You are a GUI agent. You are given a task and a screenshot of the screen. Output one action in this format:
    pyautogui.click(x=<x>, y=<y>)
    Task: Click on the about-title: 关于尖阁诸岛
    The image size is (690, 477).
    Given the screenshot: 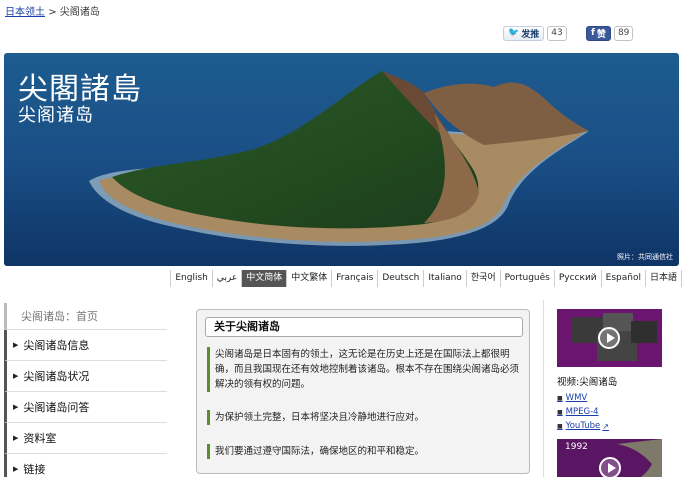 What is the action you would take?
    pyautogui.click(x=364, y=327)
    